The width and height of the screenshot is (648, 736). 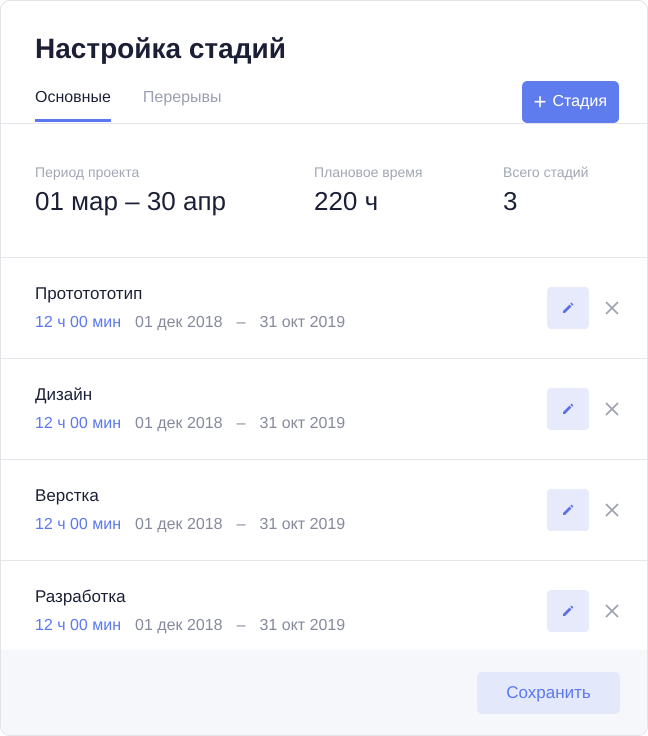 What do you see at coordinates (346, 201) in the screenshot?
I see `stat-value: 220 ч` at bounding box center [346, 201].